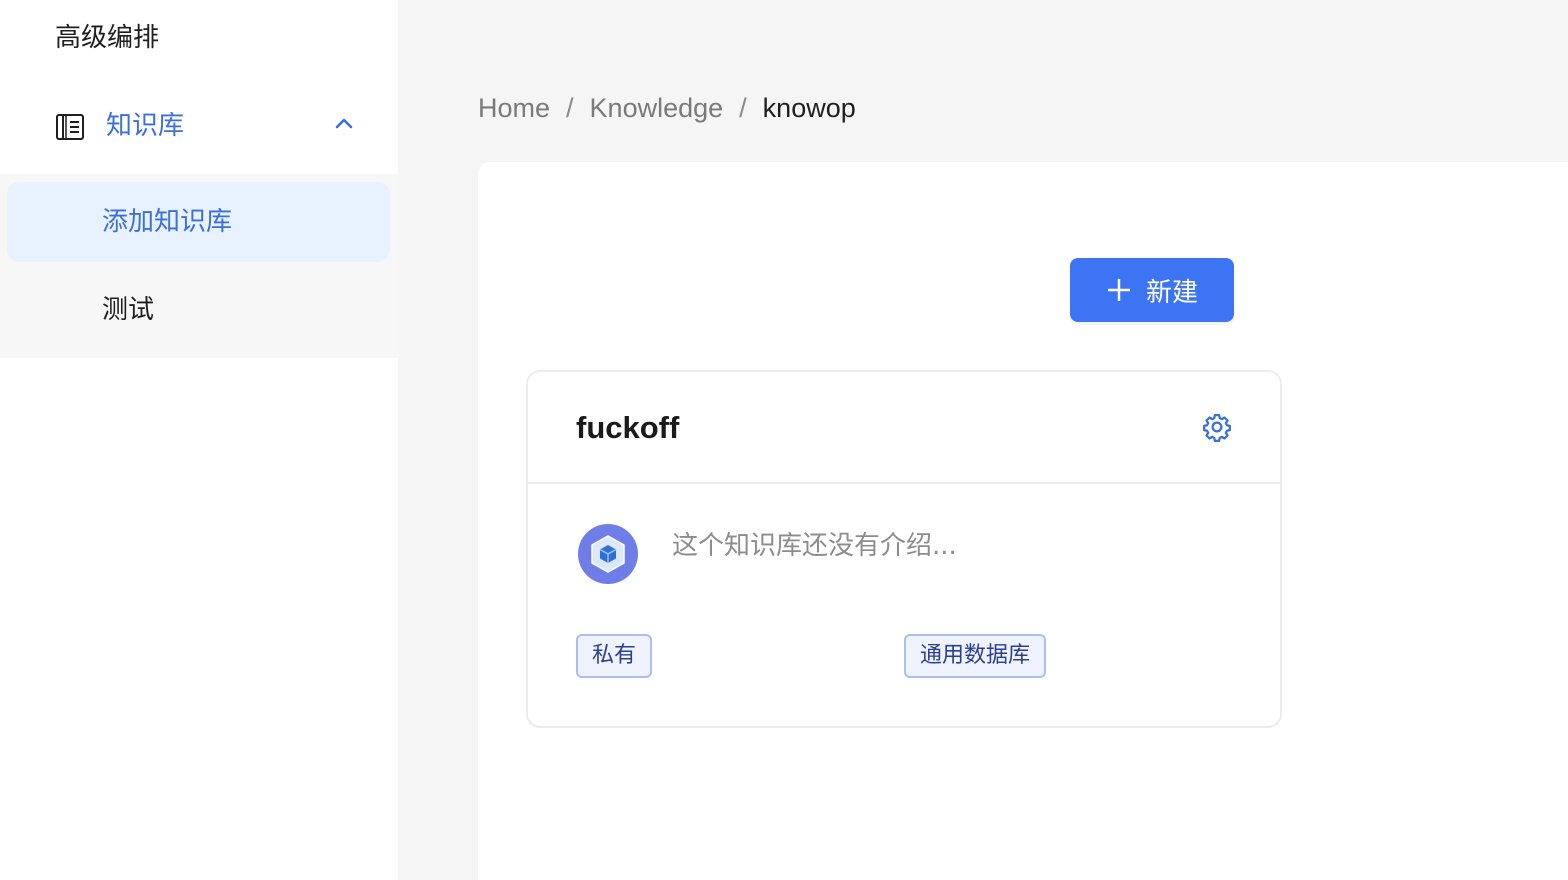  I want to click on sidebar-item-label: 测试, so click(128, 310).